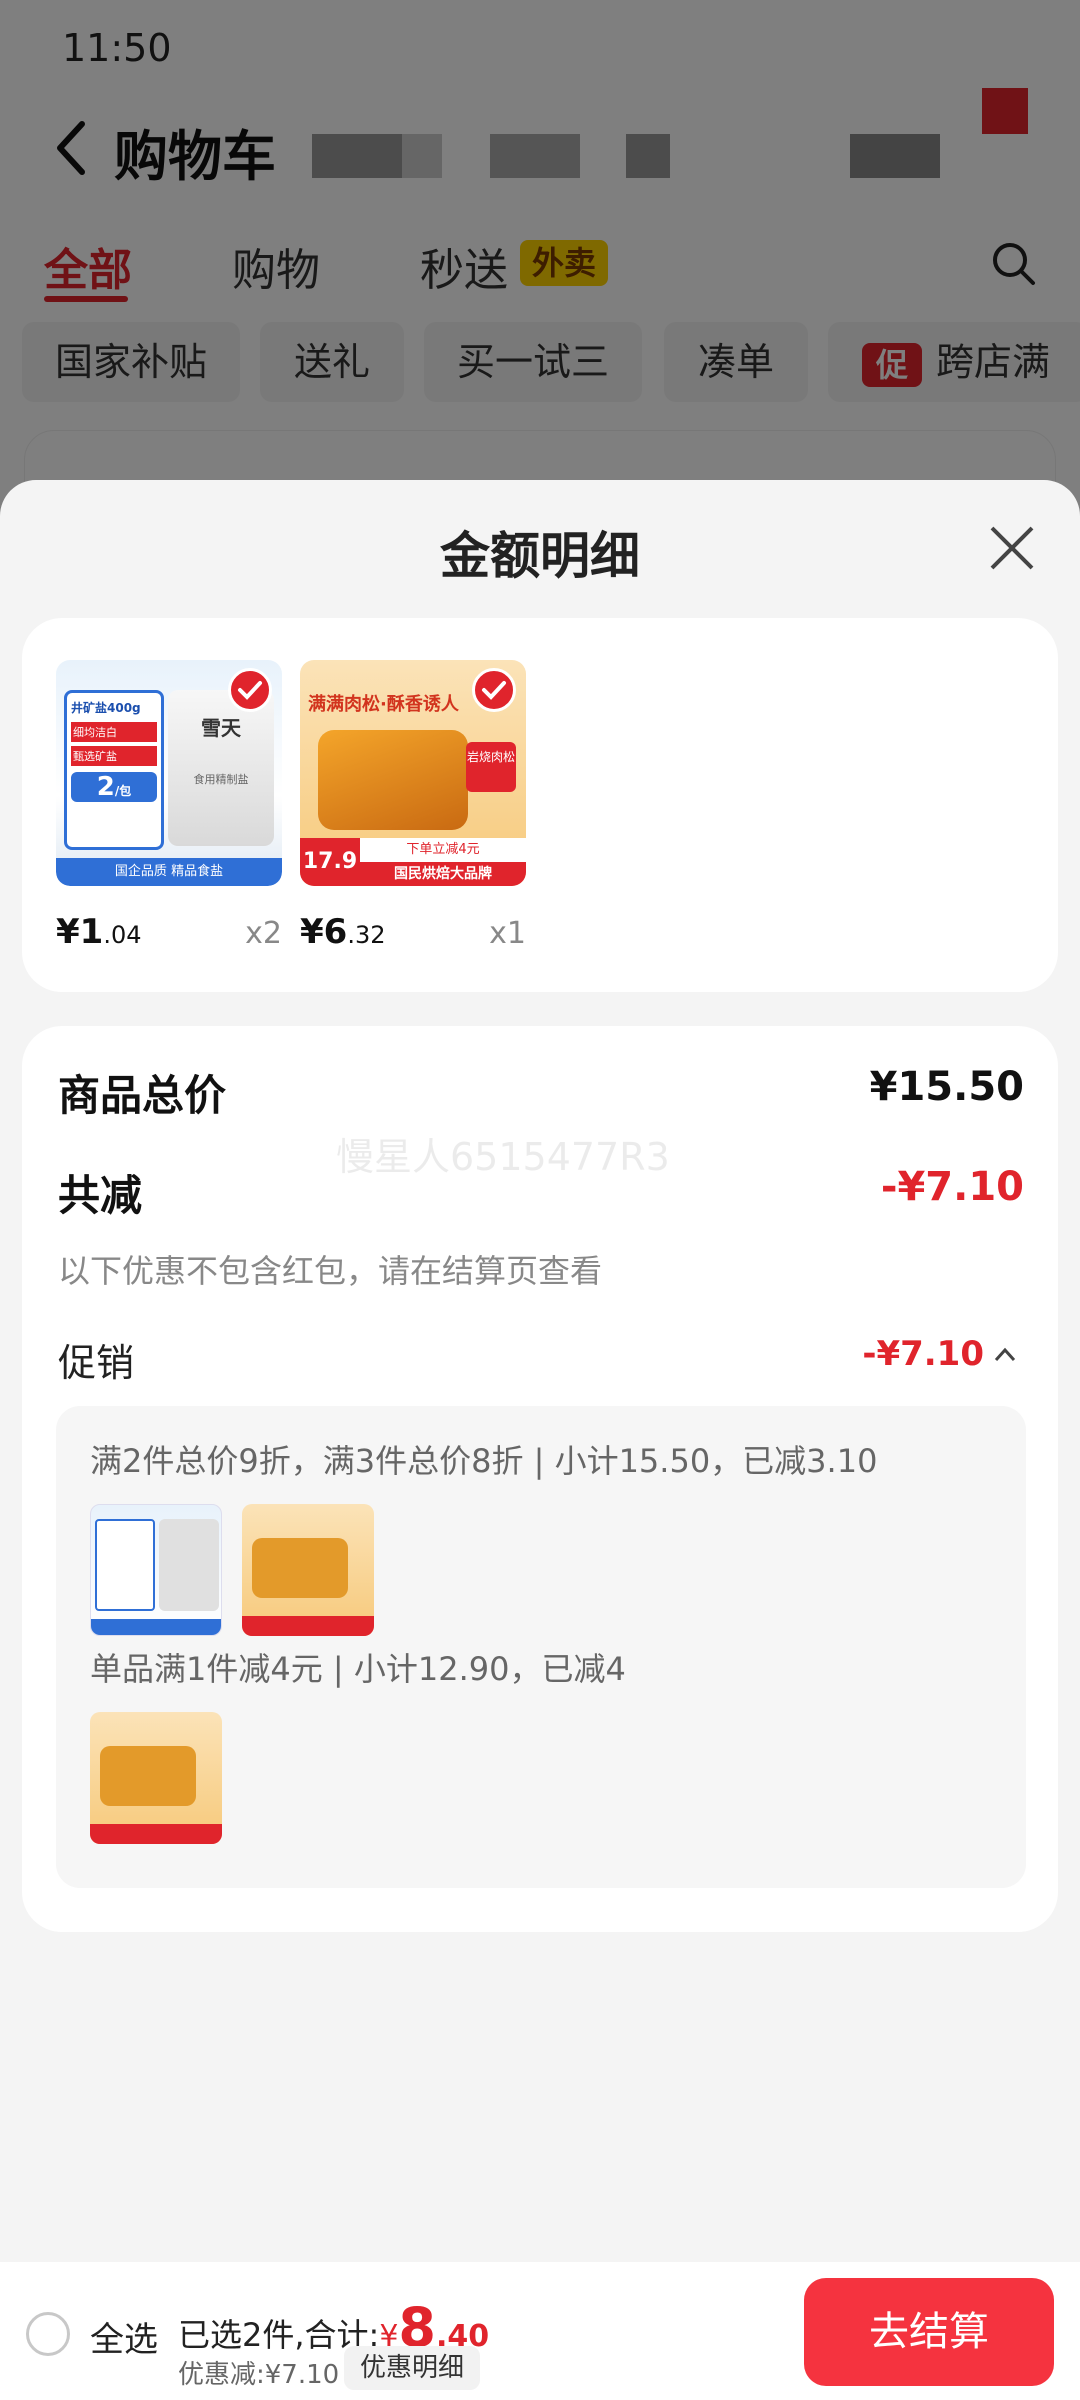 Image resolution: width=1080 pixels, height=2400 pixels. I want to click on discount-note: 以下优惠不包含红包，请在结算页查看, so click(330, 1271).